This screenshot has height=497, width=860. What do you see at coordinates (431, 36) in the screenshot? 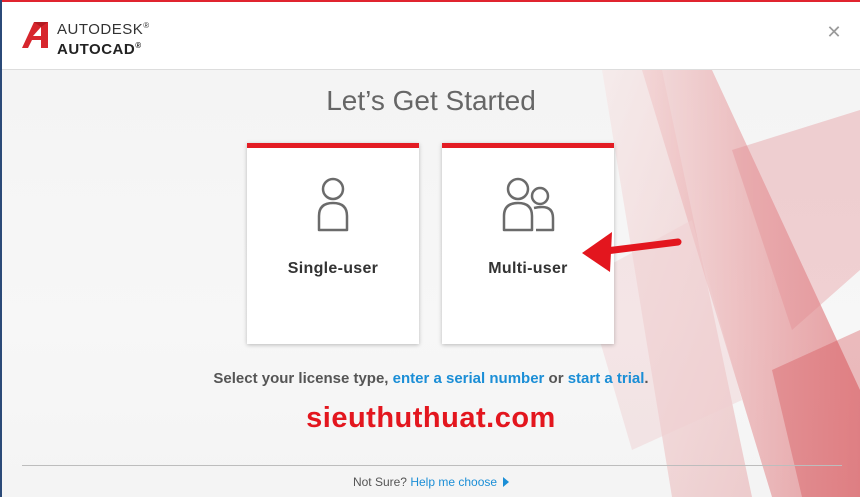
I see `header: AUTODESK® AUTOCAD® ✕` at bounding box center [431, 36].